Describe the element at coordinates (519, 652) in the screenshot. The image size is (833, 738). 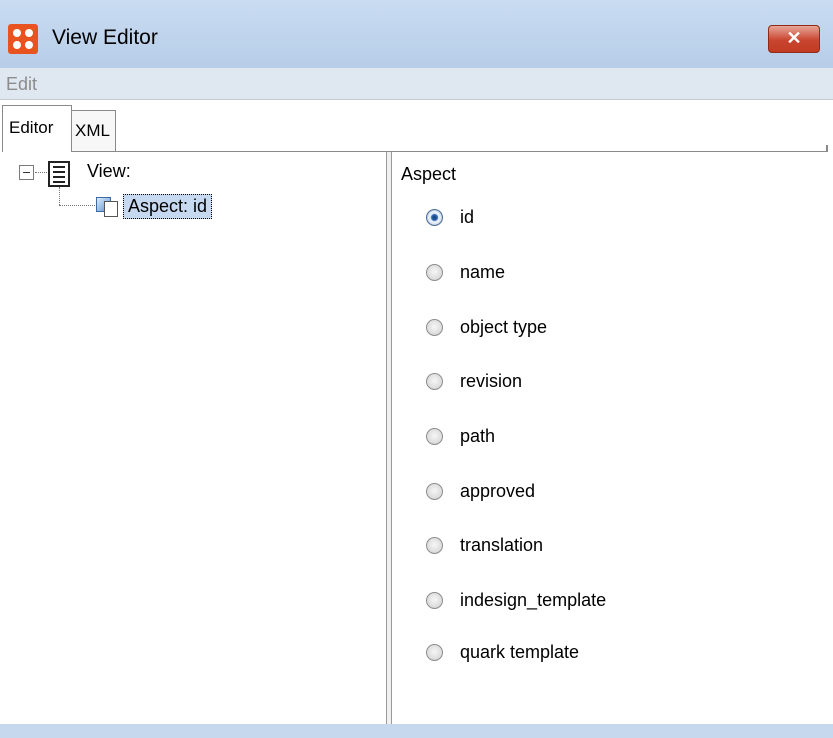
I see `radio-label: quark template` at that location.